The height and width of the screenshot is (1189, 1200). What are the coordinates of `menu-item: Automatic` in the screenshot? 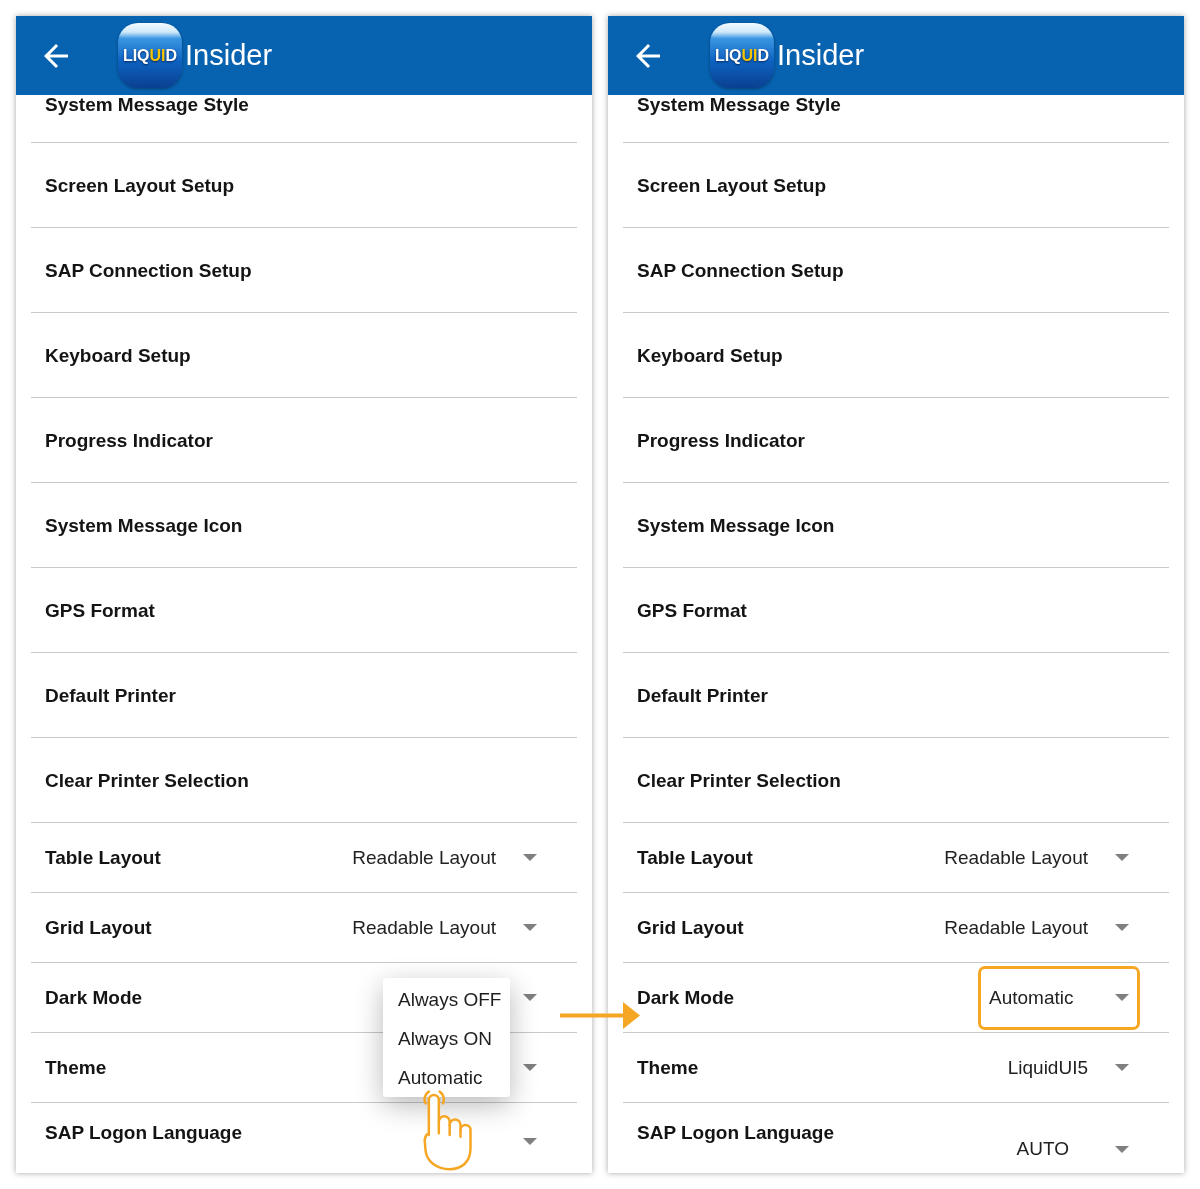 It's located at (446, 1077).